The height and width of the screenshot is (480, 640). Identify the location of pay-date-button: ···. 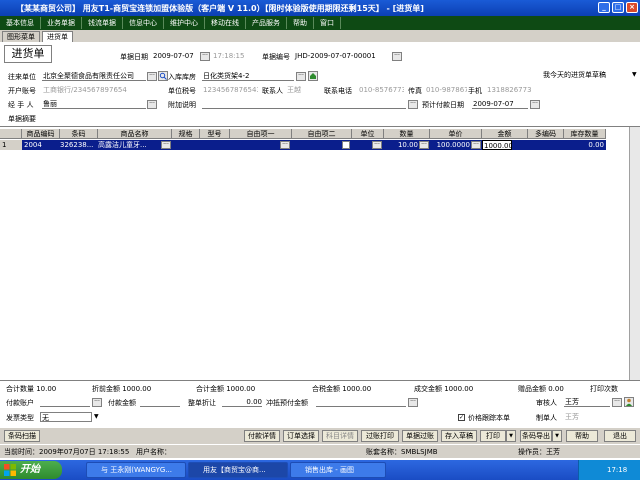
(535, 104).